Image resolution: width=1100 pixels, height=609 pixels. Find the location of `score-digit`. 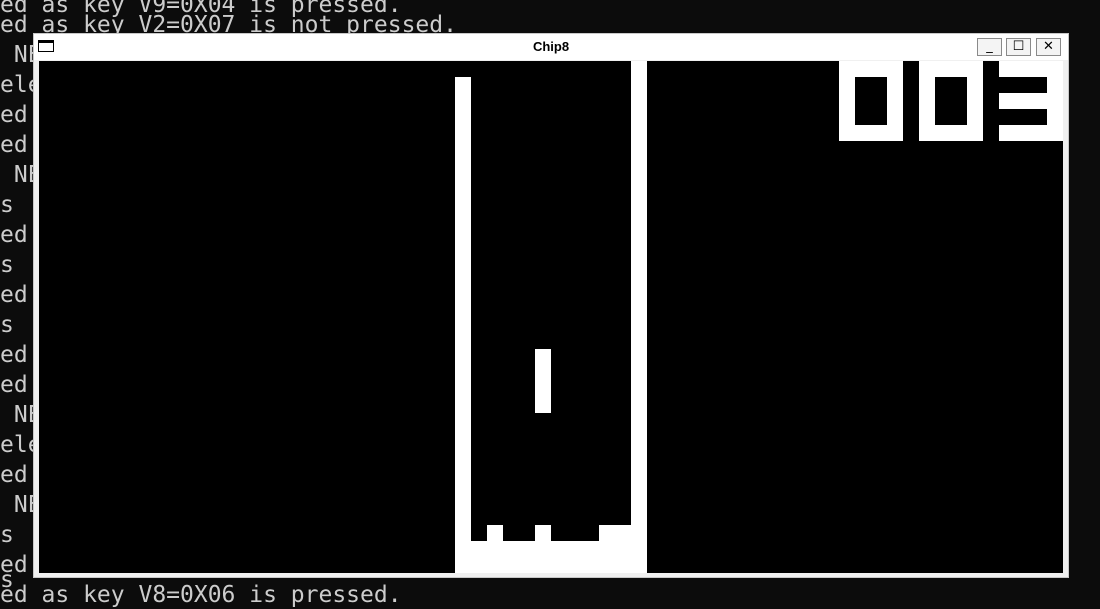

score-digit is located at coordinates (1031, 101).